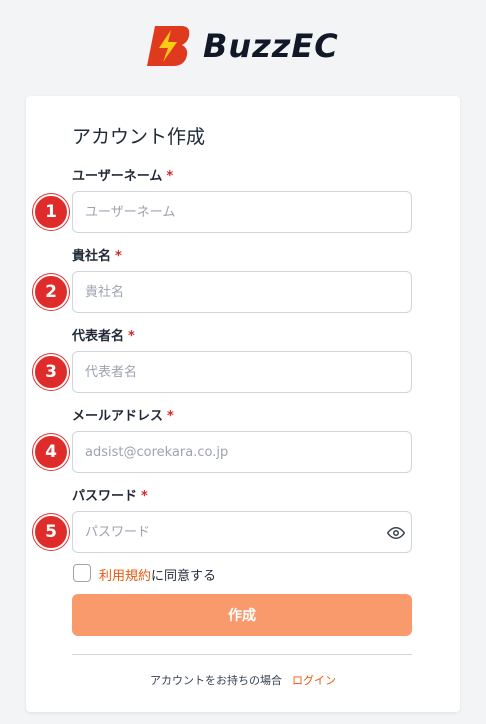  Describe the element at coordinates (51, 372) in the screenshot. I see `step-badge-3: 3` at that location.